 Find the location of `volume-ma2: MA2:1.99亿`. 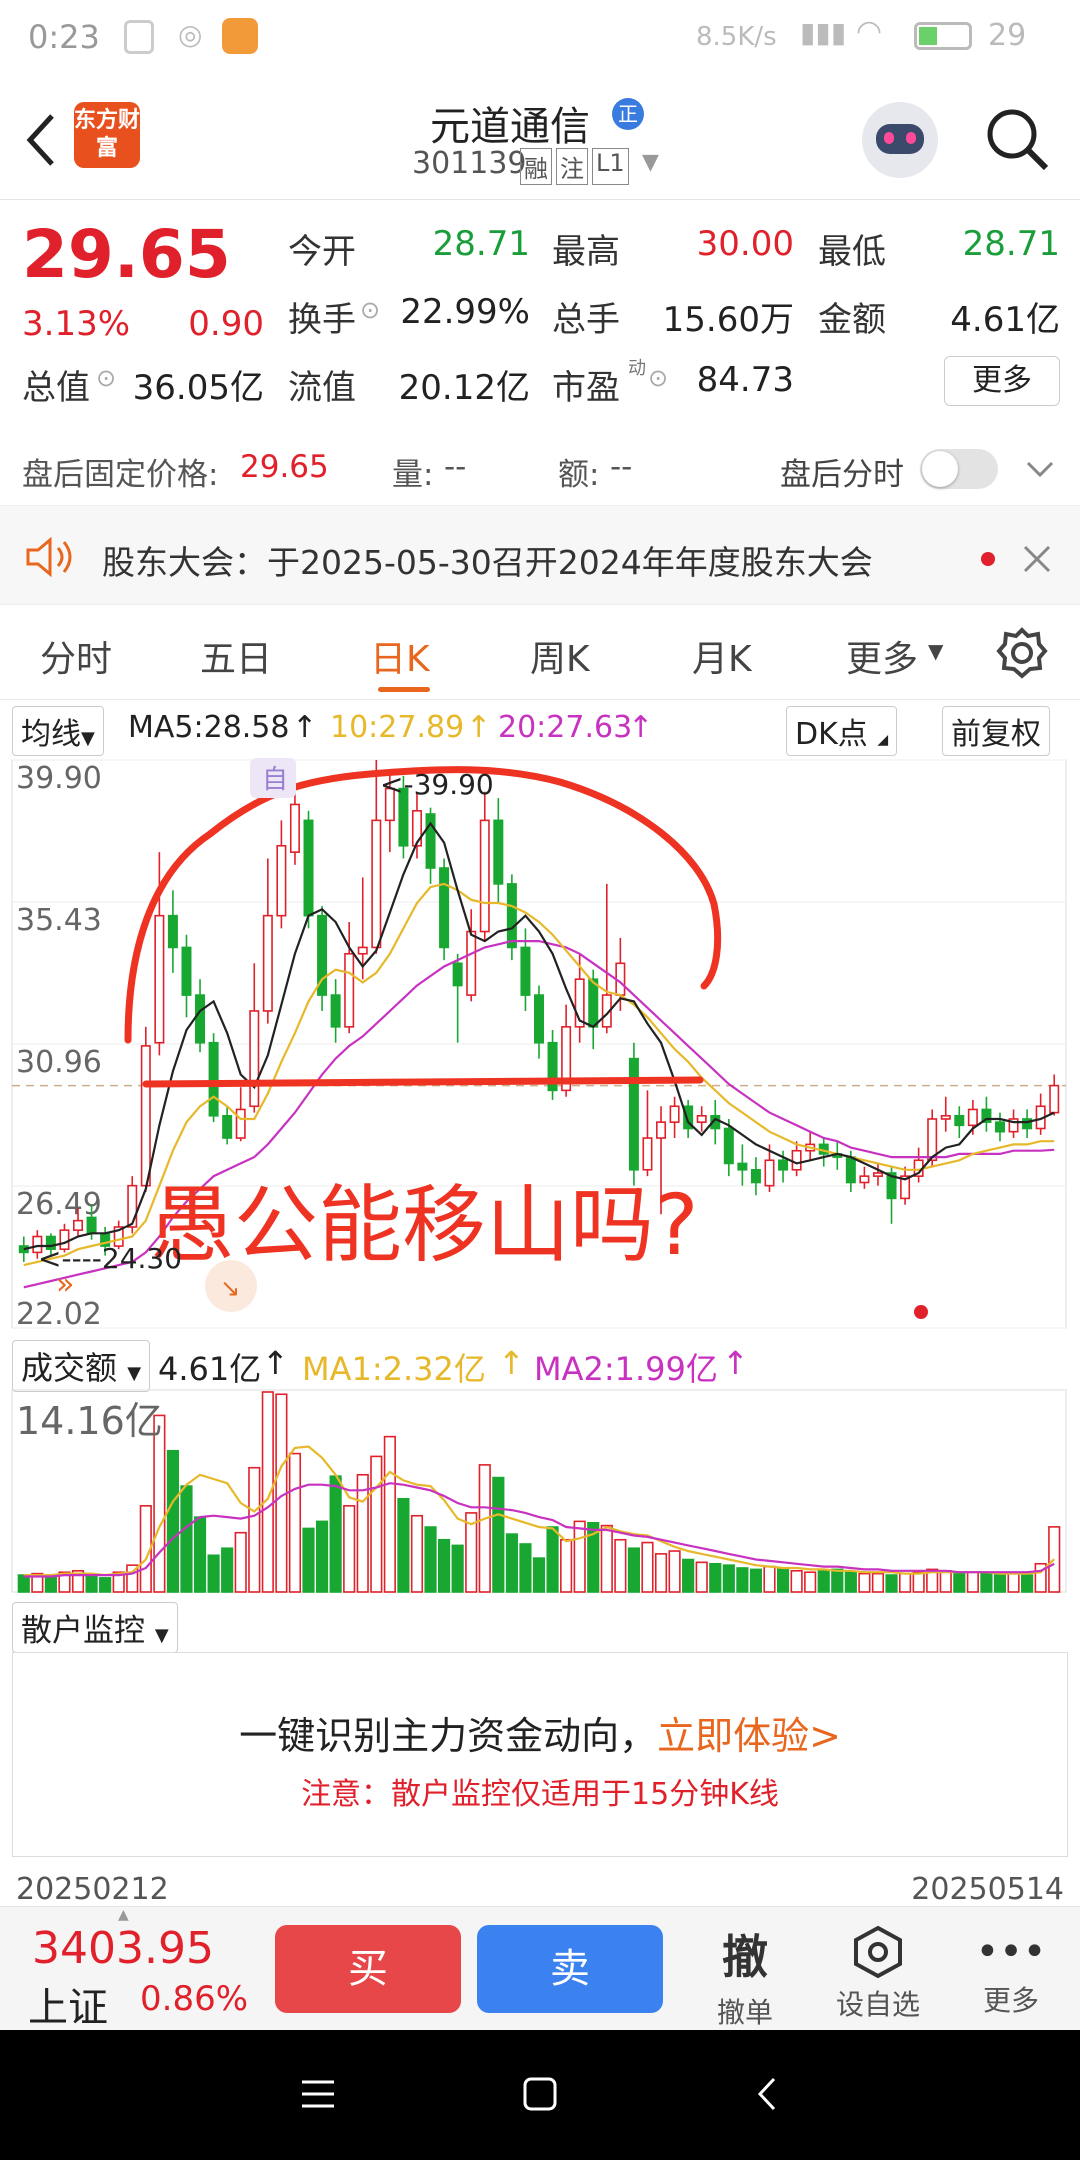

volume-ma2: MA2:1.99亿 is located at coordinates (626, 1369).